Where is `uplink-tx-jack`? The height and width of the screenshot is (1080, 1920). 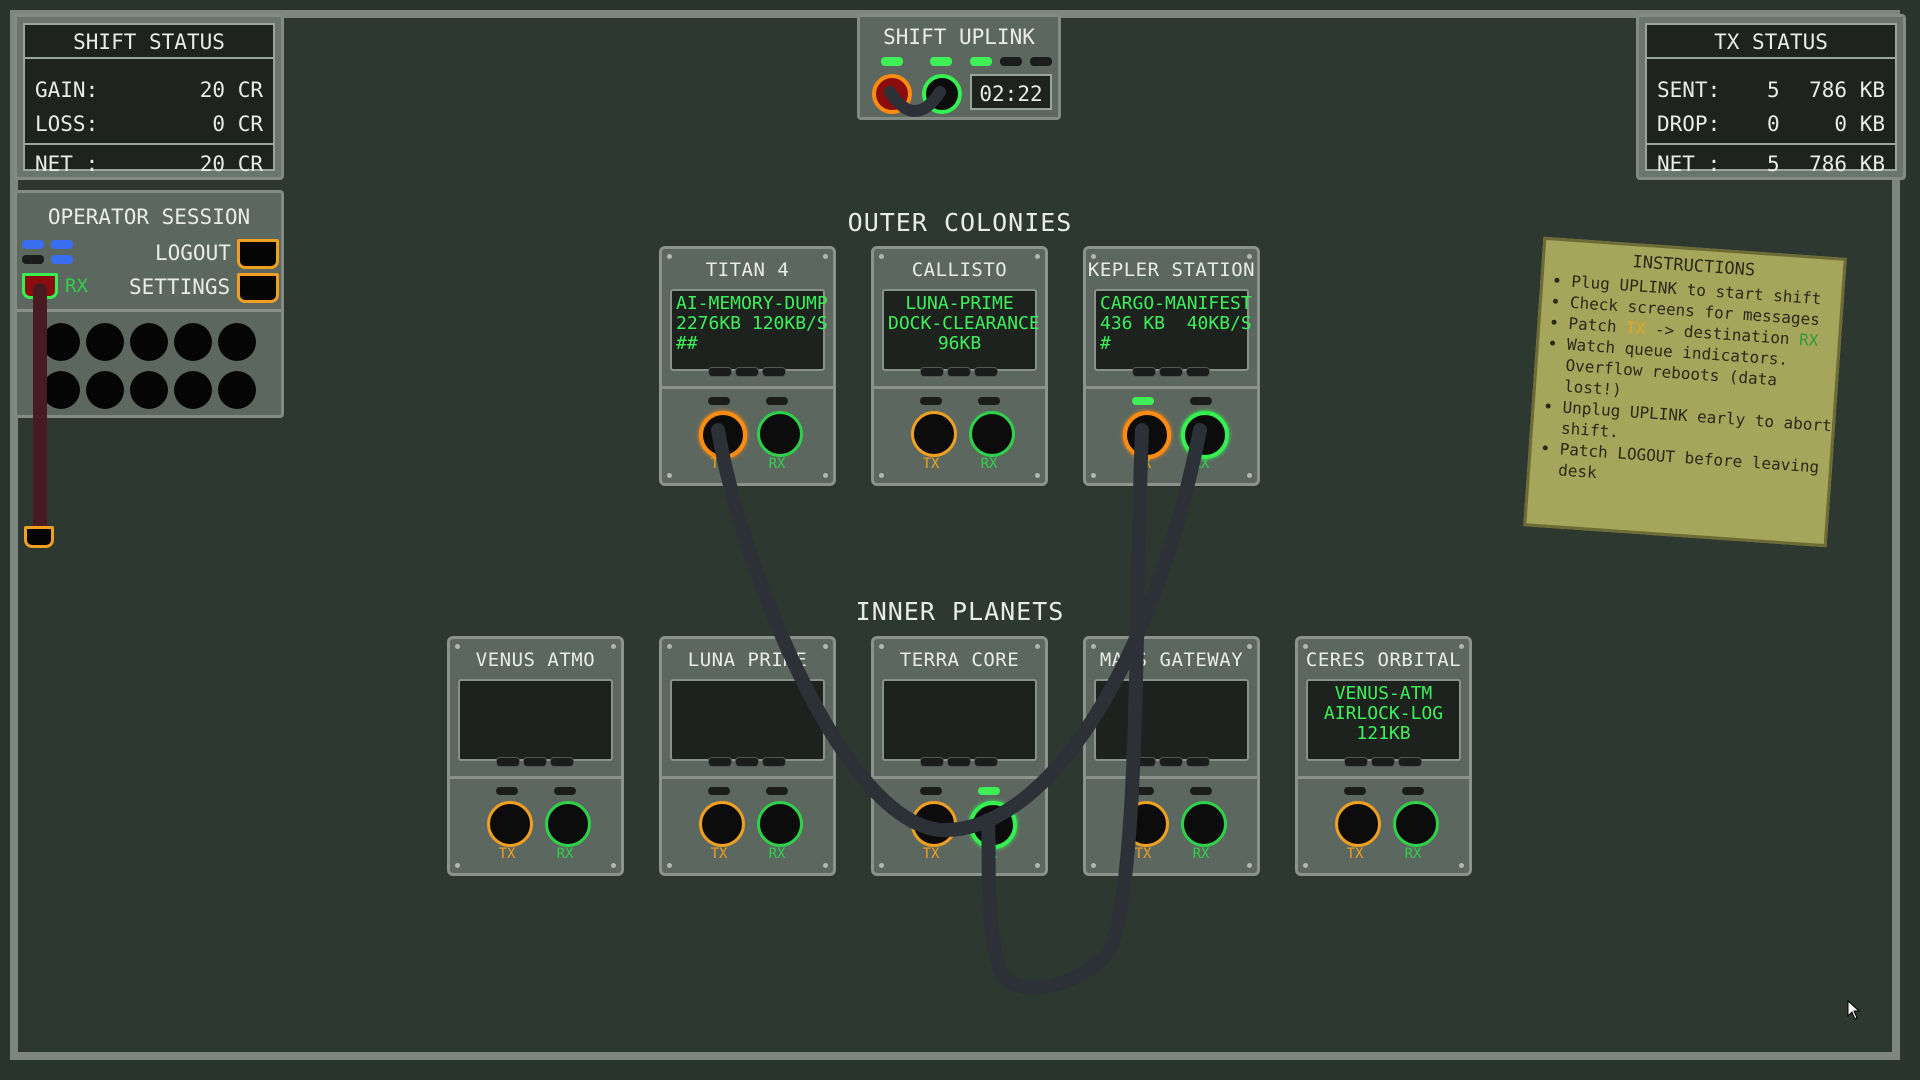 uplink-tx-jack is located at coordinates (892, 94).